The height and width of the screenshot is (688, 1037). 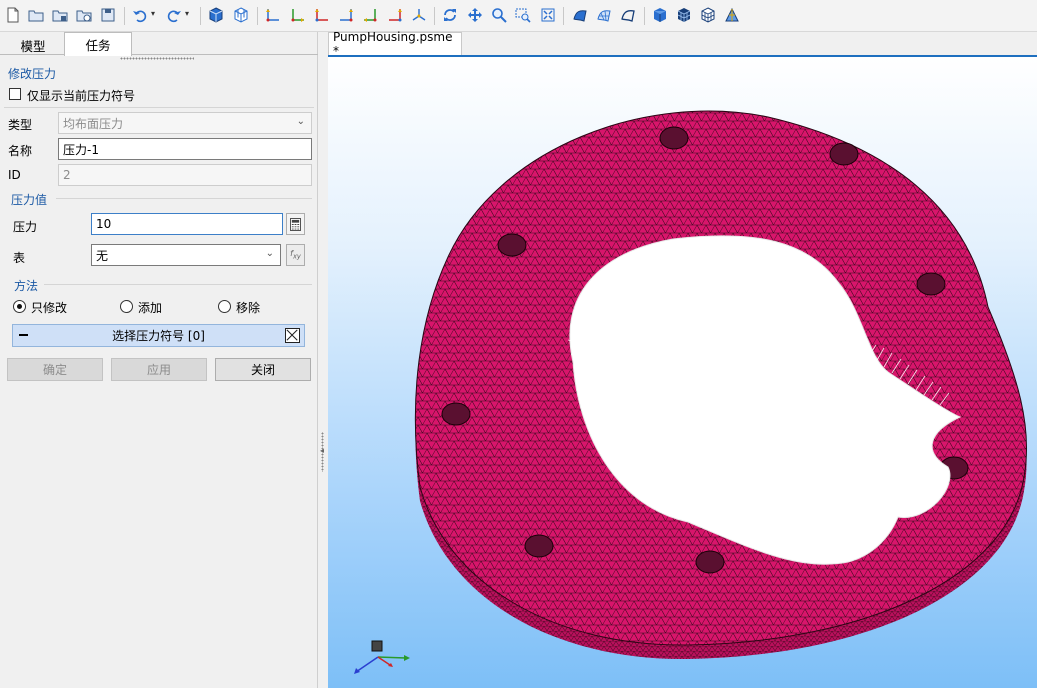 What do you see at coordinates (660, 15) in the screenshot?
I see `solid-cube-icon` at bounding box center [660, 15].